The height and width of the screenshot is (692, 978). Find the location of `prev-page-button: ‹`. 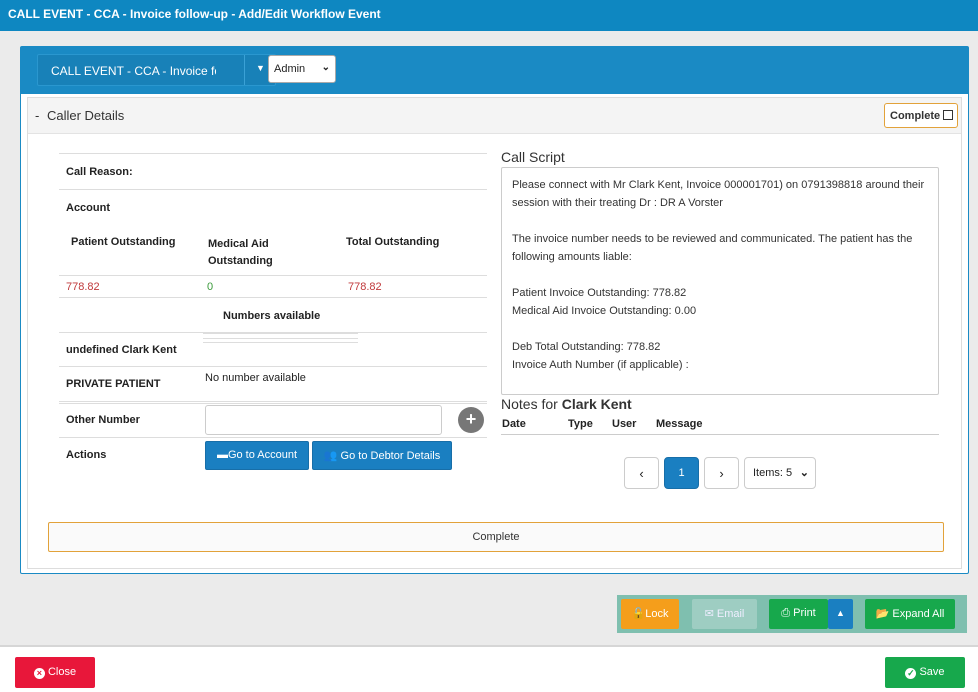

prev-page-button: ‹ is located at coordinates (641, 473).